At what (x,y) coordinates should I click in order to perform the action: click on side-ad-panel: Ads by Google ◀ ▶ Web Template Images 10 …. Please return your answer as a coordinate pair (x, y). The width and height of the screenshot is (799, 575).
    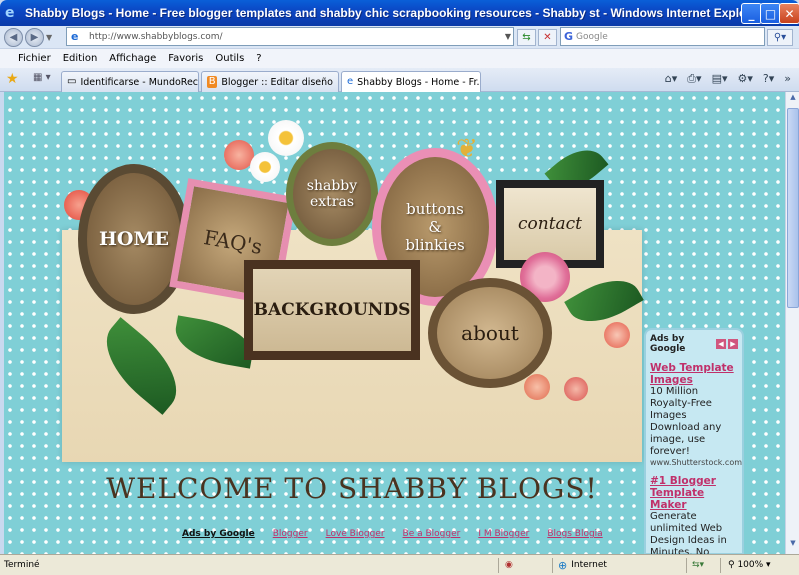
    Looking at the image, I should click on (694, 441).